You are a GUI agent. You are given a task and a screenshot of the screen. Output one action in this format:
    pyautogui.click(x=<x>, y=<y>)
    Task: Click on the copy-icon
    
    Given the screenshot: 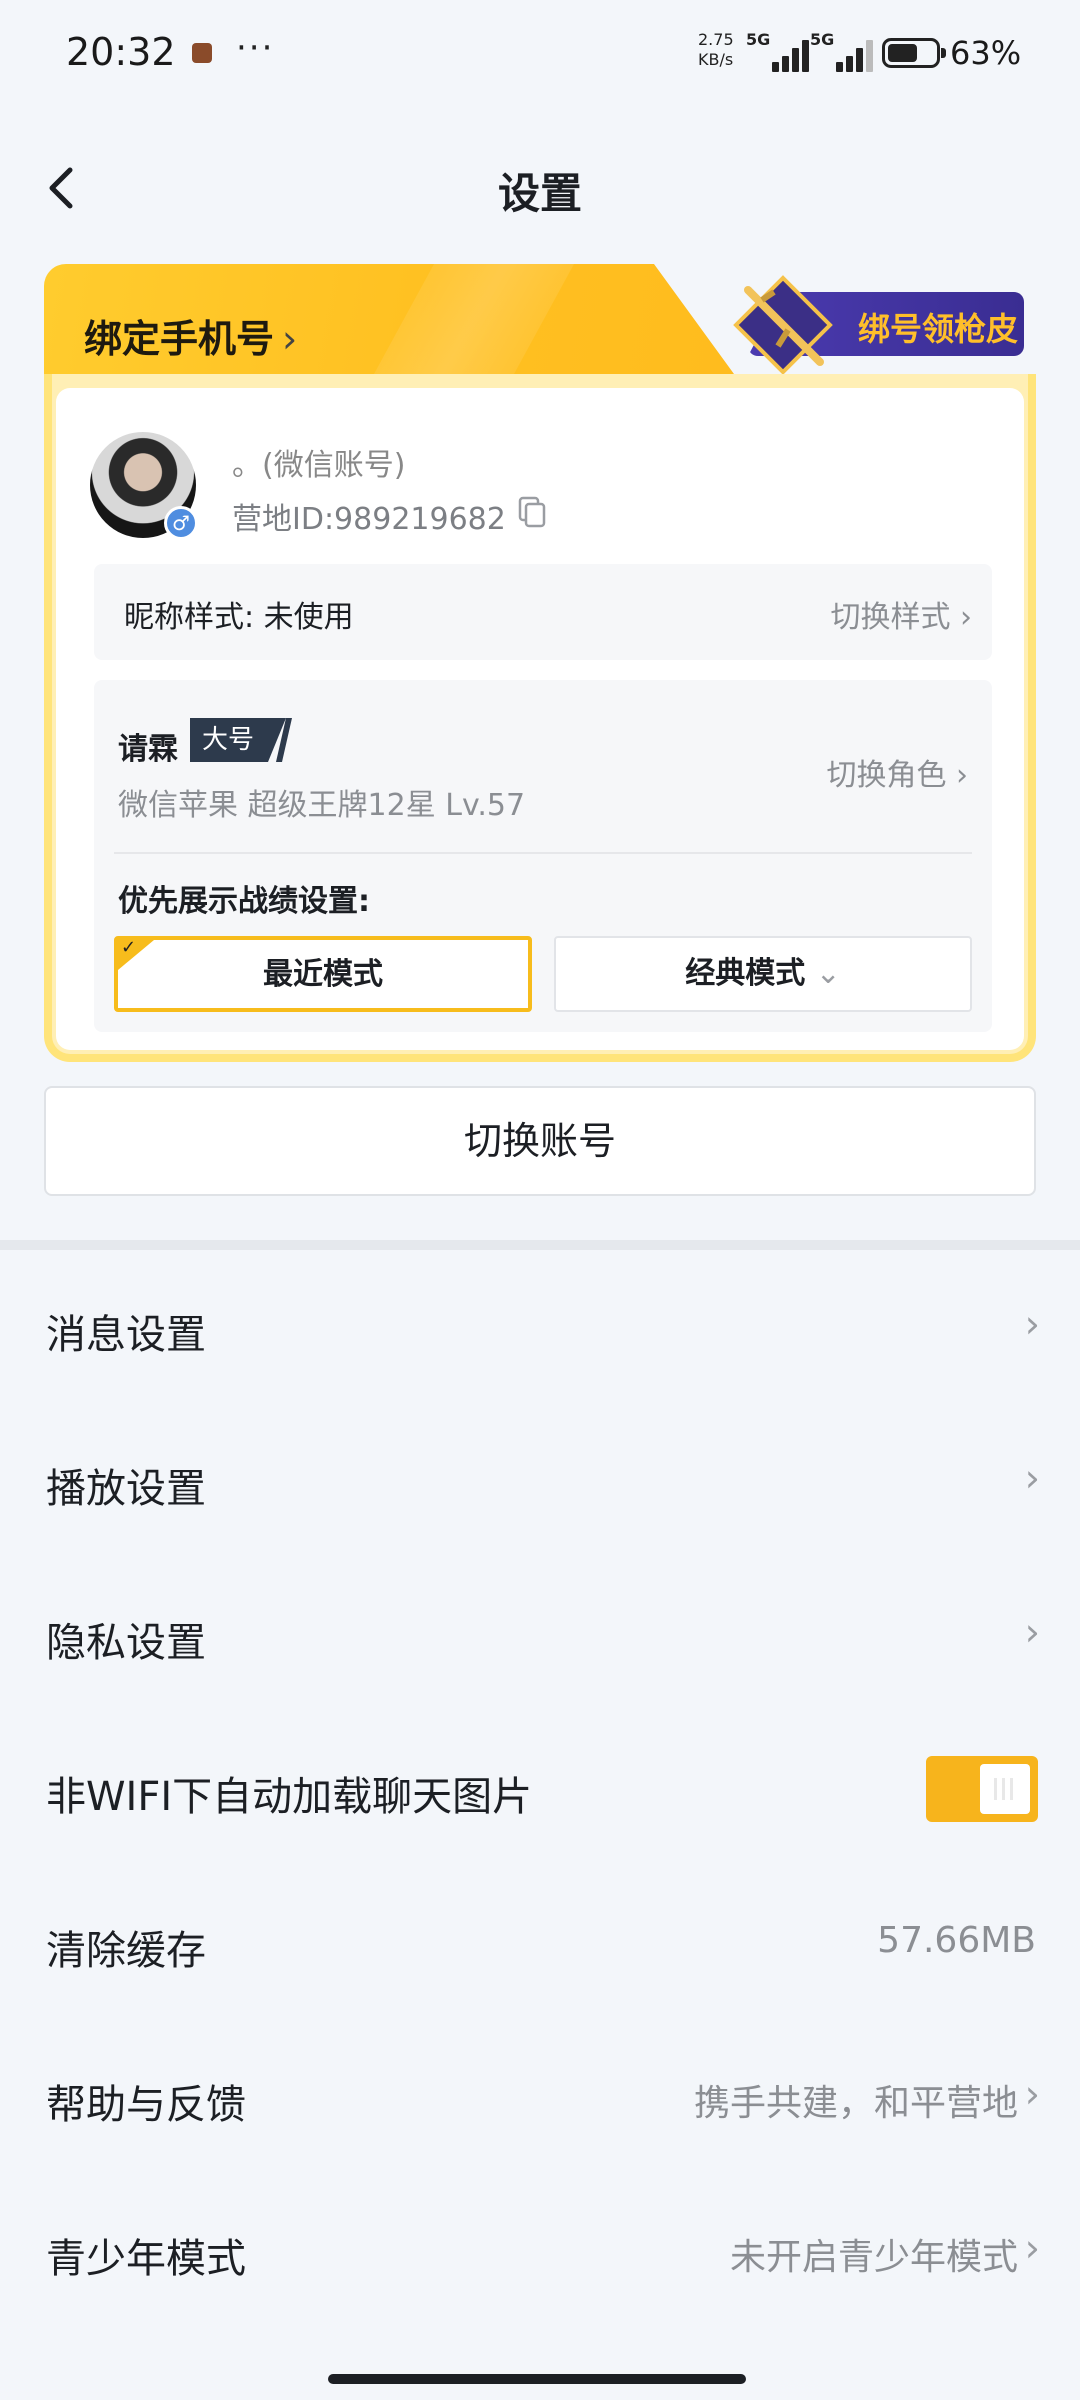 What is the action you would take?
    pyautogui.click(x=532, y=512)
    